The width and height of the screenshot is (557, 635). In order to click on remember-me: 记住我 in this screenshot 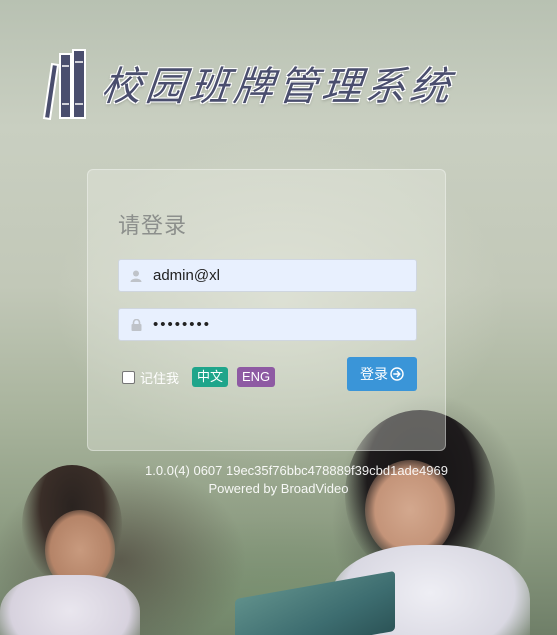, I will do `click(150, 377)`.